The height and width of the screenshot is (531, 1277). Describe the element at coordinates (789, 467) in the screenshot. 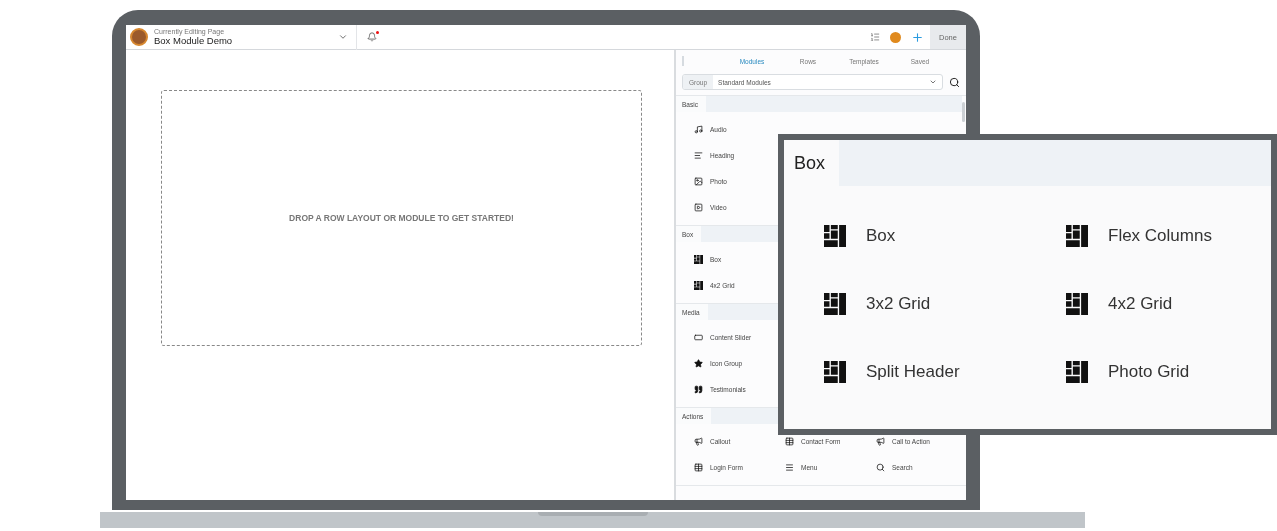

I see `menu-icon` at that location.